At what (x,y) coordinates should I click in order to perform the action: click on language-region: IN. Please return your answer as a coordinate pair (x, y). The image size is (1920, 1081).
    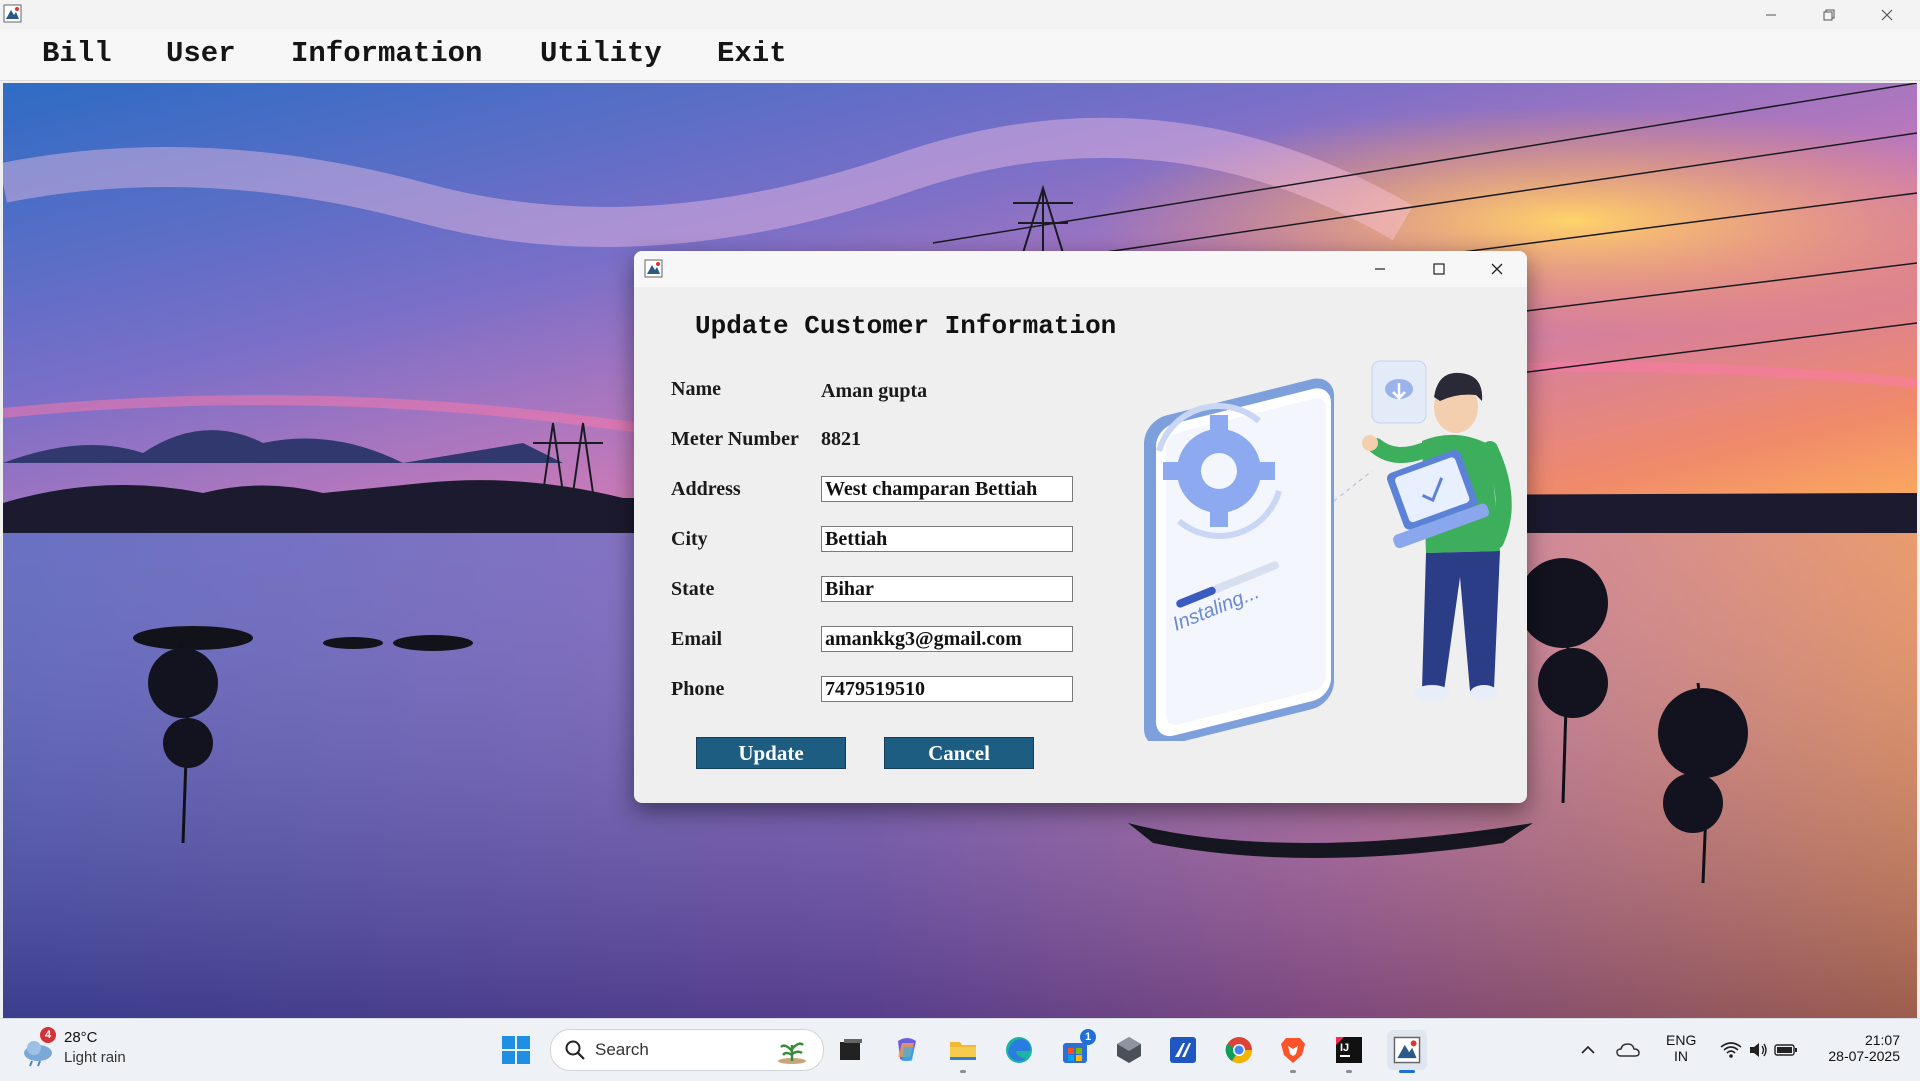
    Looking at the image, I should click on (1681, 1056).